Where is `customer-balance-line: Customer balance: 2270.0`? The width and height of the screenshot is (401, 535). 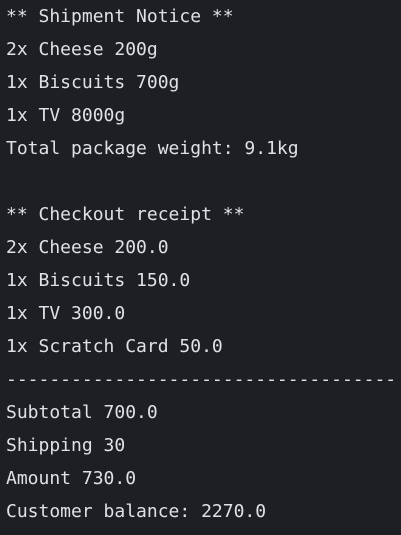 customer-balance-line: Customer balance: 2270.0 is located at coordinates (136, 511).